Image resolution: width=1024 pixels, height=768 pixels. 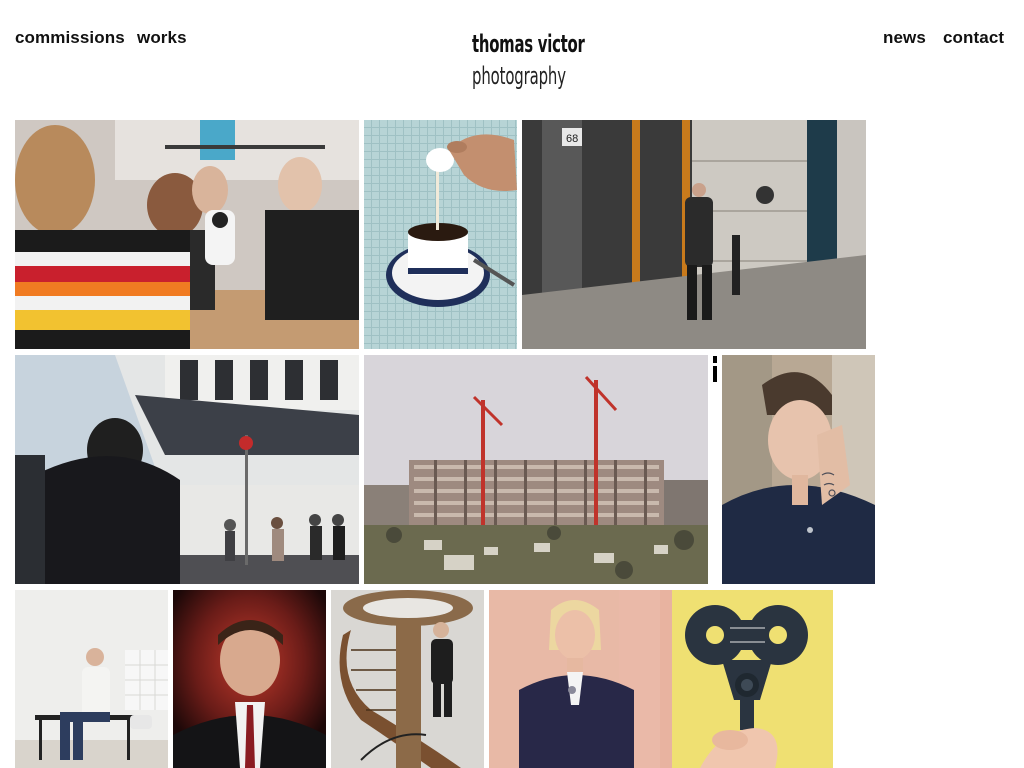 I want to click on doorway-photo-image: 68, so click(x=694, y=234).